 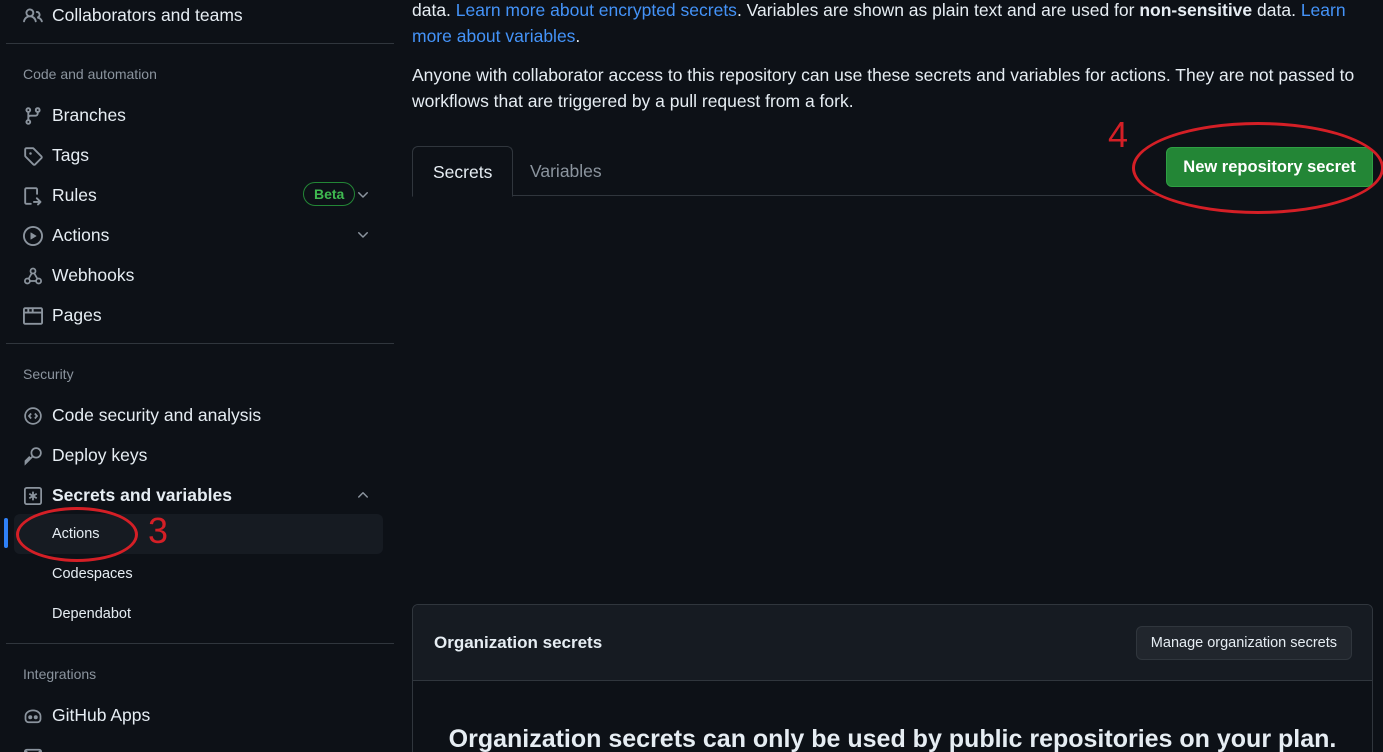 I want to click on chevron-up-icon, so click(x=363, y=495).